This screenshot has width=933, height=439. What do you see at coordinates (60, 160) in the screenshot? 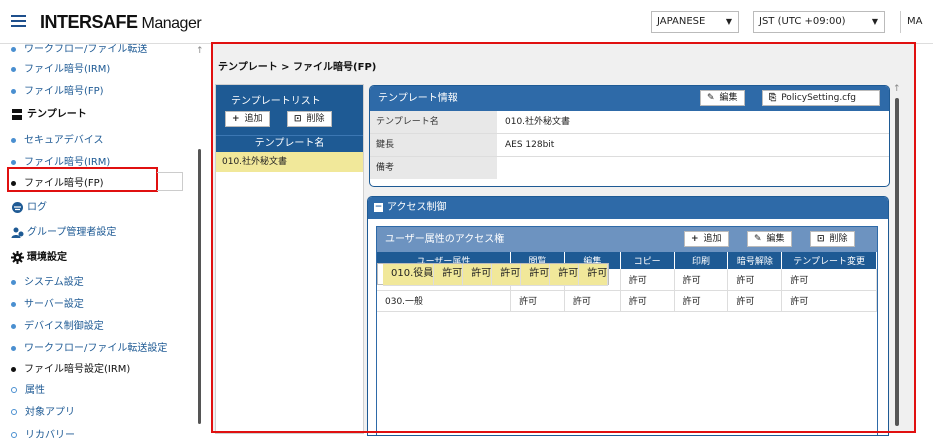
I see `sidebar-item-template-irm: ファイル暗号(IRM)` at bounding box center [60, 160].